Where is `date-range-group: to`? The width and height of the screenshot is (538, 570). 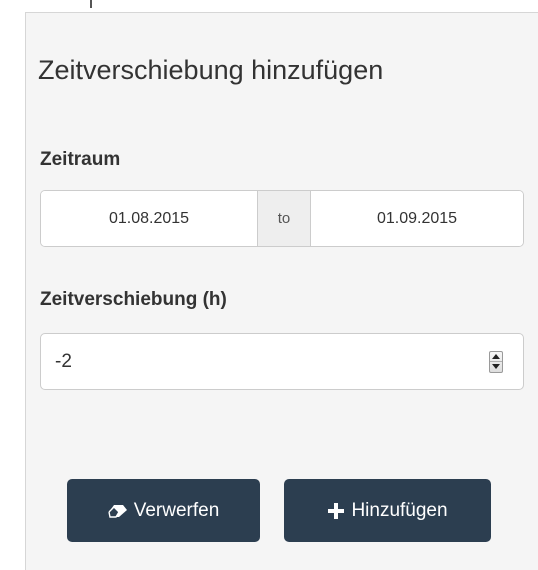
date-range-group: to is located at coordinates (282, 218).